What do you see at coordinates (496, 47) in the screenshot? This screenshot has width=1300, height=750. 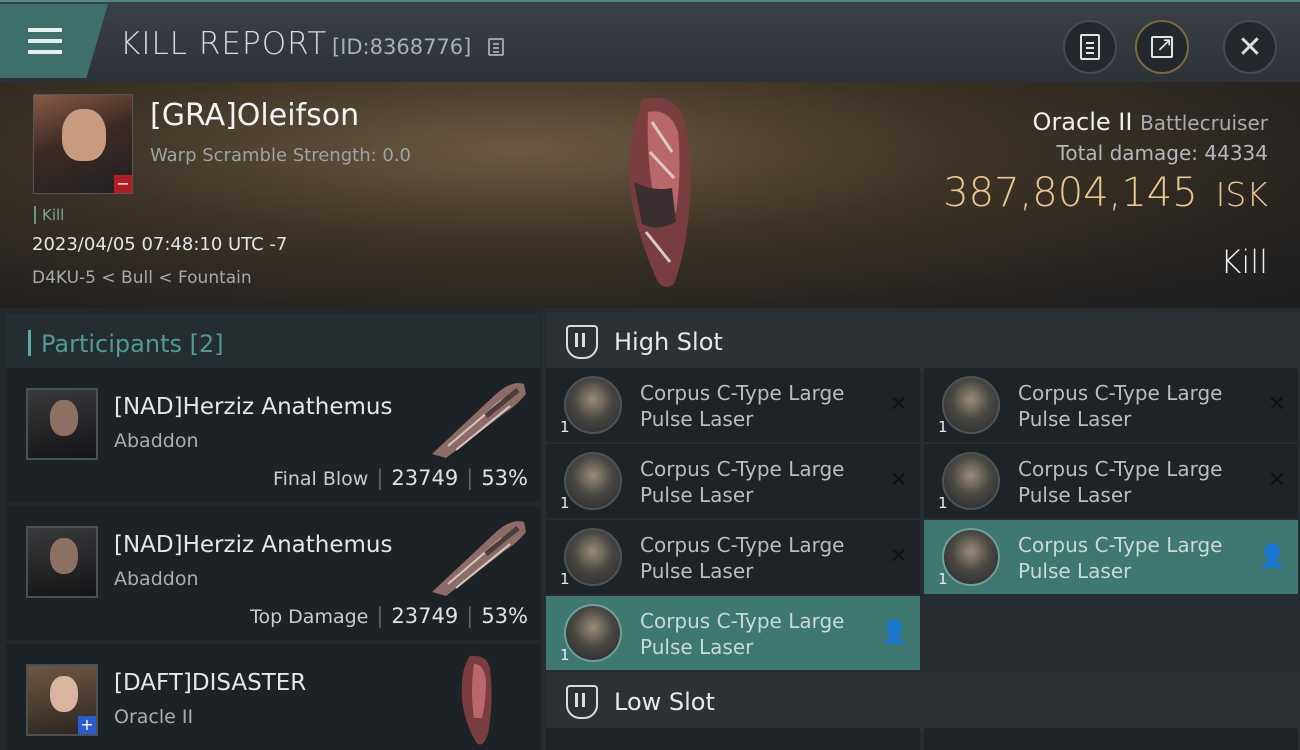 I see `copy-icon` at bounding box center [496, 47].